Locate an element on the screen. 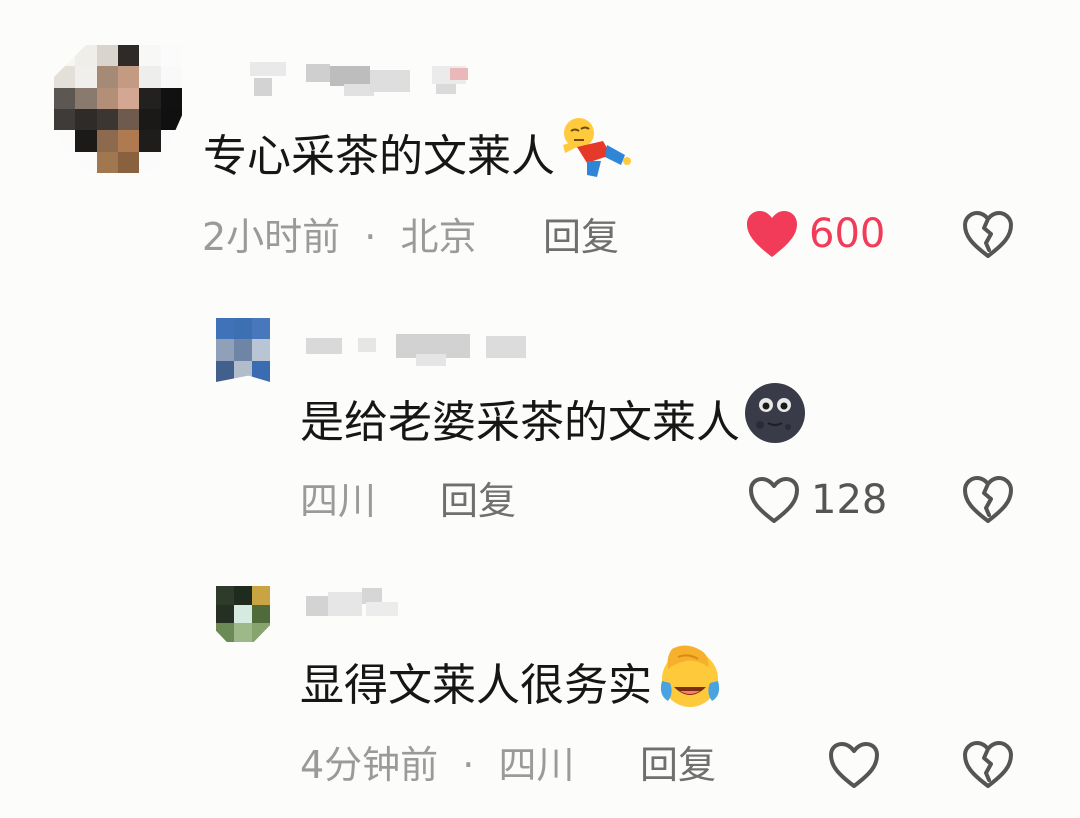 Image resolution: width=1080 pixels, height=818 pixels. comment-text-label: 显得文莱人很务实 is located at coordinates (476, 685).